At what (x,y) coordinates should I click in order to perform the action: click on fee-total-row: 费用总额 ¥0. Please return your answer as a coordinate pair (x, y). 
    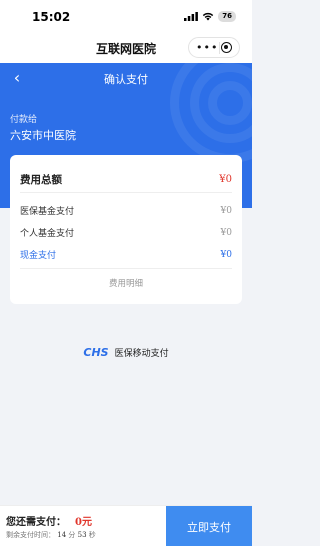
    Looking at the image, I should click on (126, 179).